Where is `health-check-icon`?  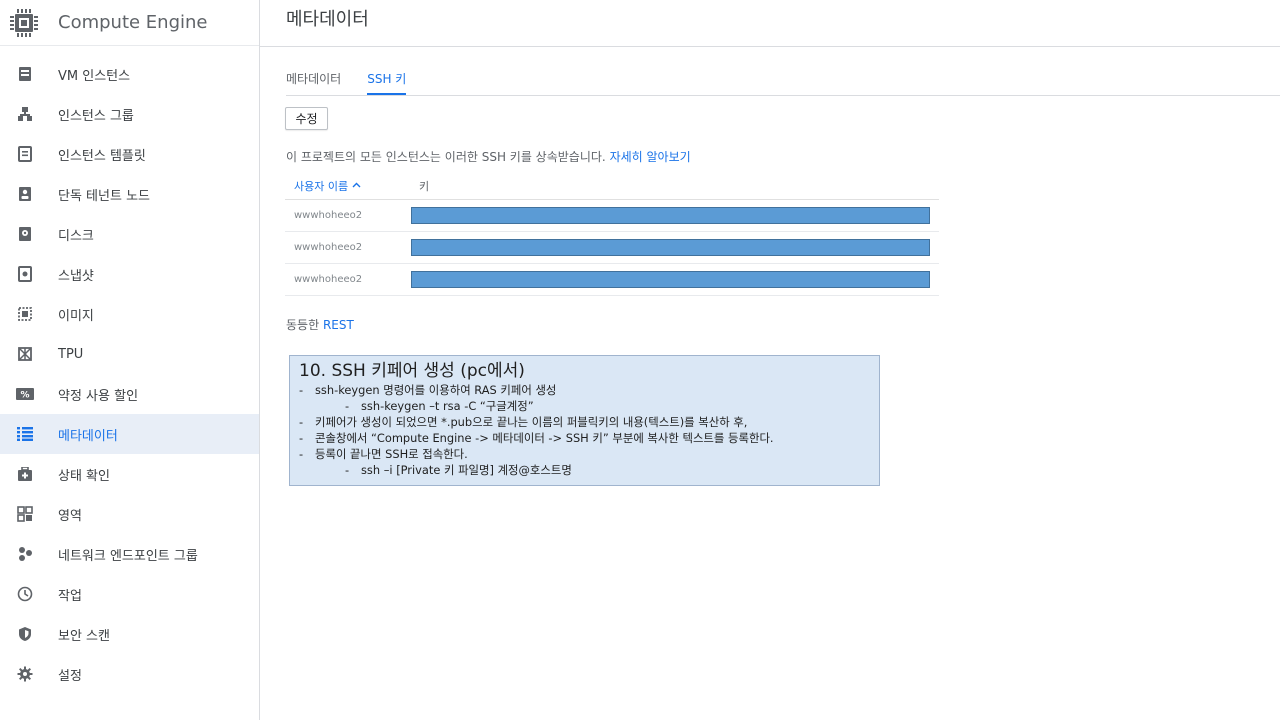 health-check-icon is located at coordinates (25, 474).